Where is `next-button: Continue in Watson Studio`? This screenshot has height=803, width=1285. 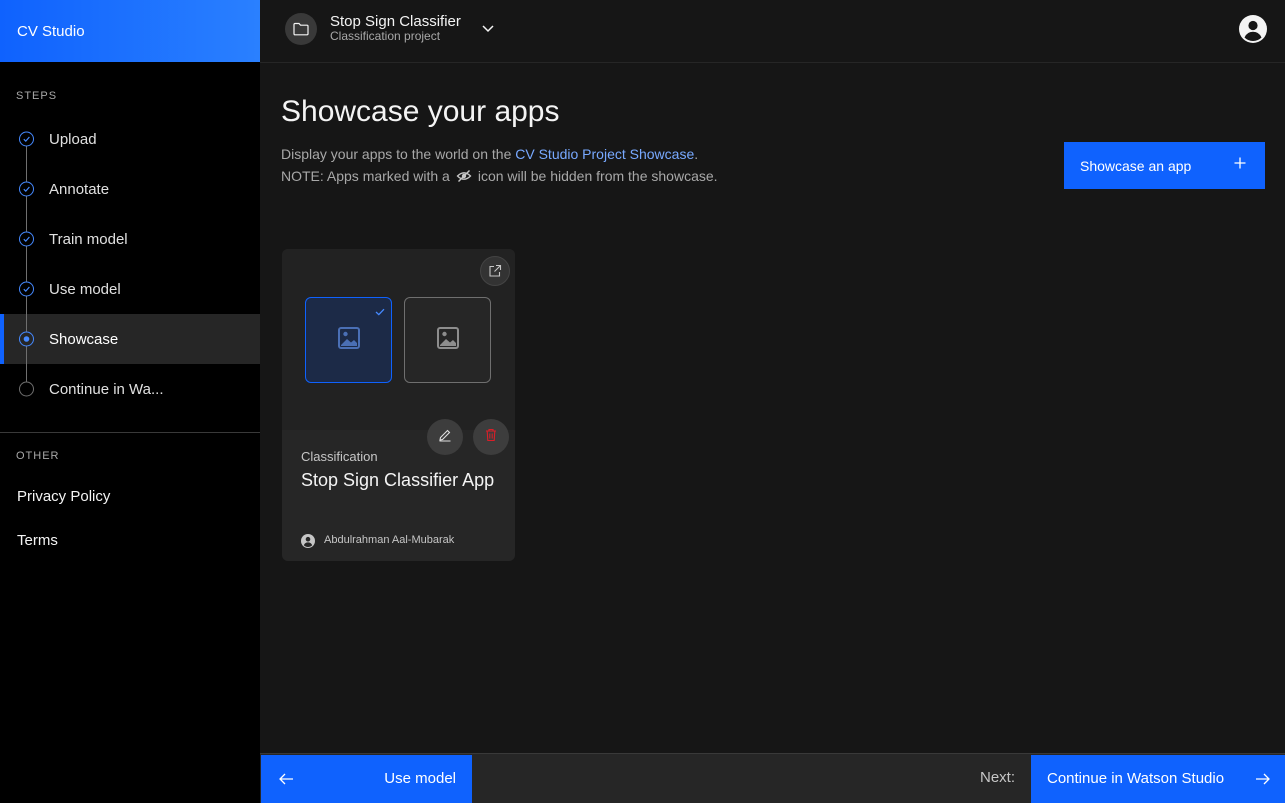 next-button: Continue in Watson Studio is located at coordinates (1158, 779).